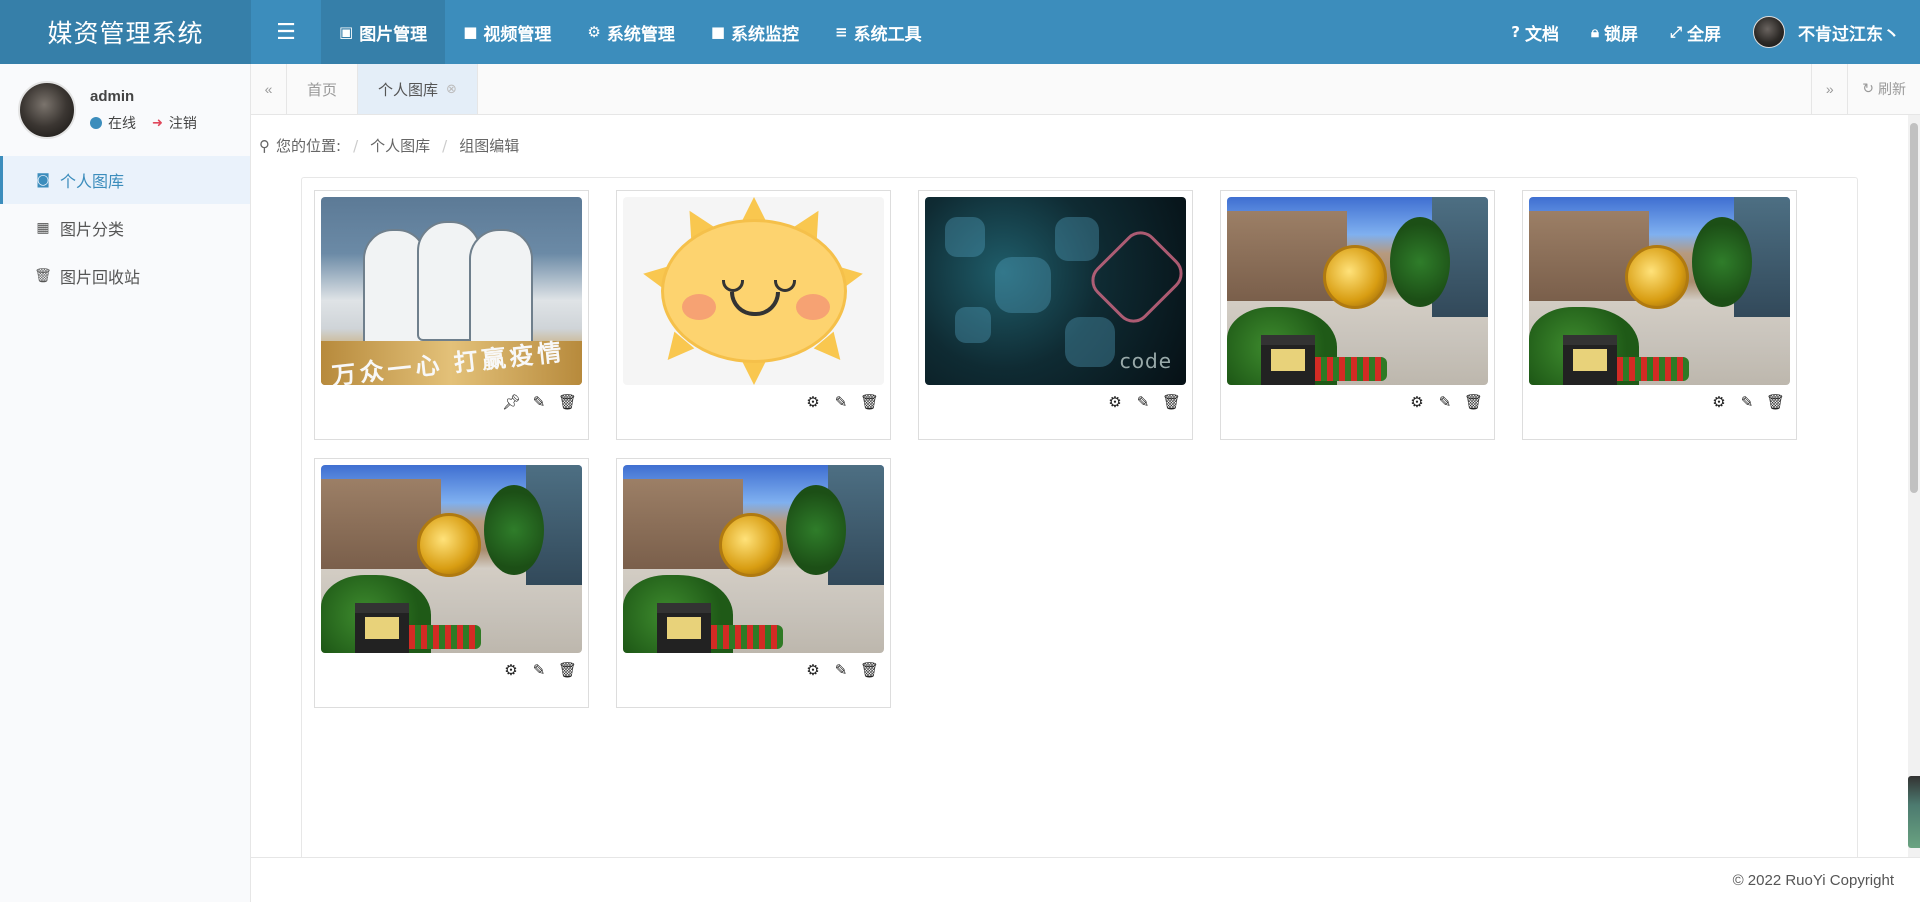 This screenshot has height=902, width=1920. I want to click on gallery-card: 万众一心 打赢疫情 📌︎ ✎ 🗑︎, so click(451, 315).